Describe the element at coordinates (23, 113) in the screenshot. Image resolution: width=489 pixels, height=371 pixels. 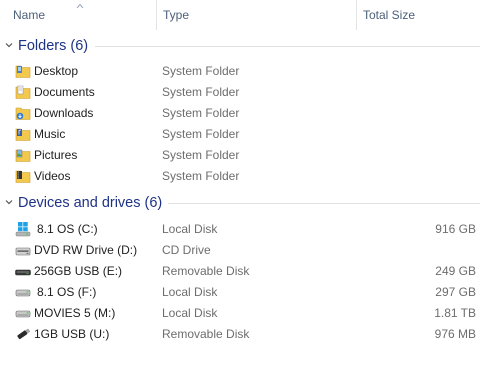
I see `downloads-folder-icon` at that location.